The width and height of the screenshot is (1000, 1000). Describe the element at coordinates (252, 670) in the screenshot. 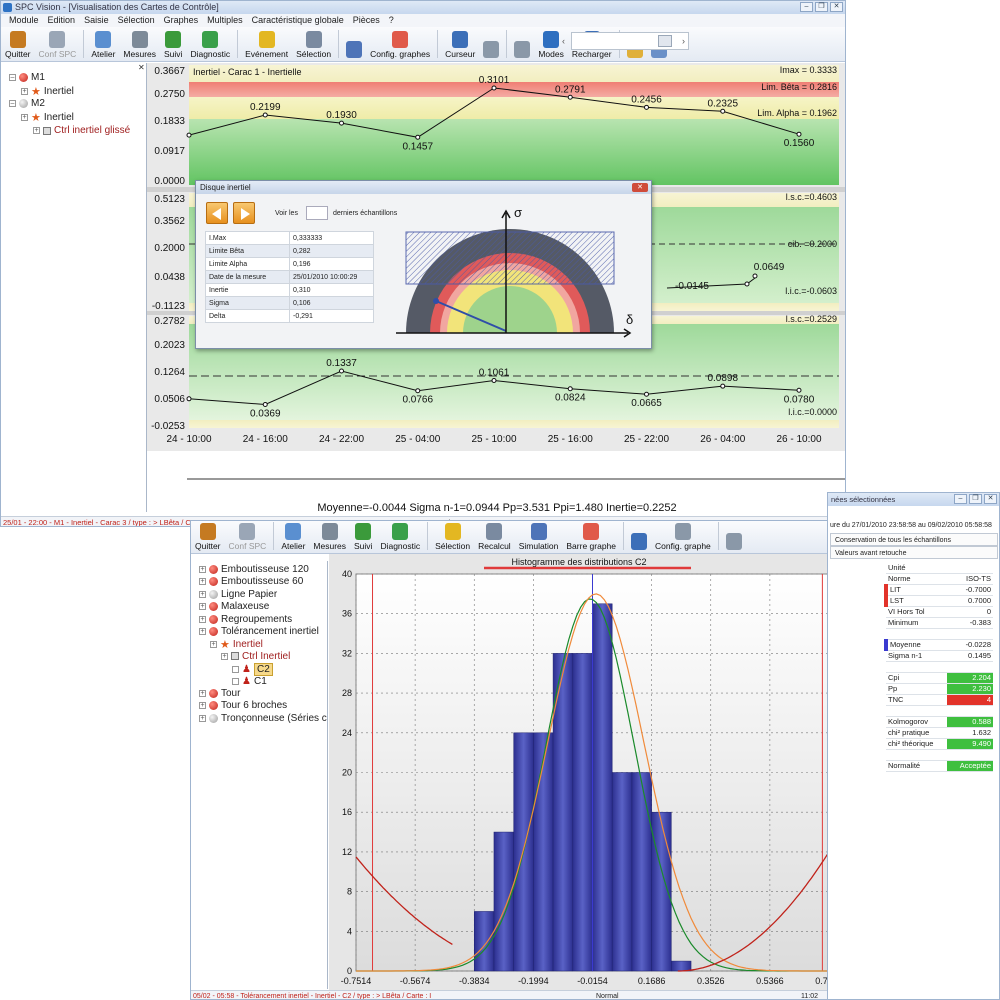

I see `tree-item: ♟ C2` at that location.